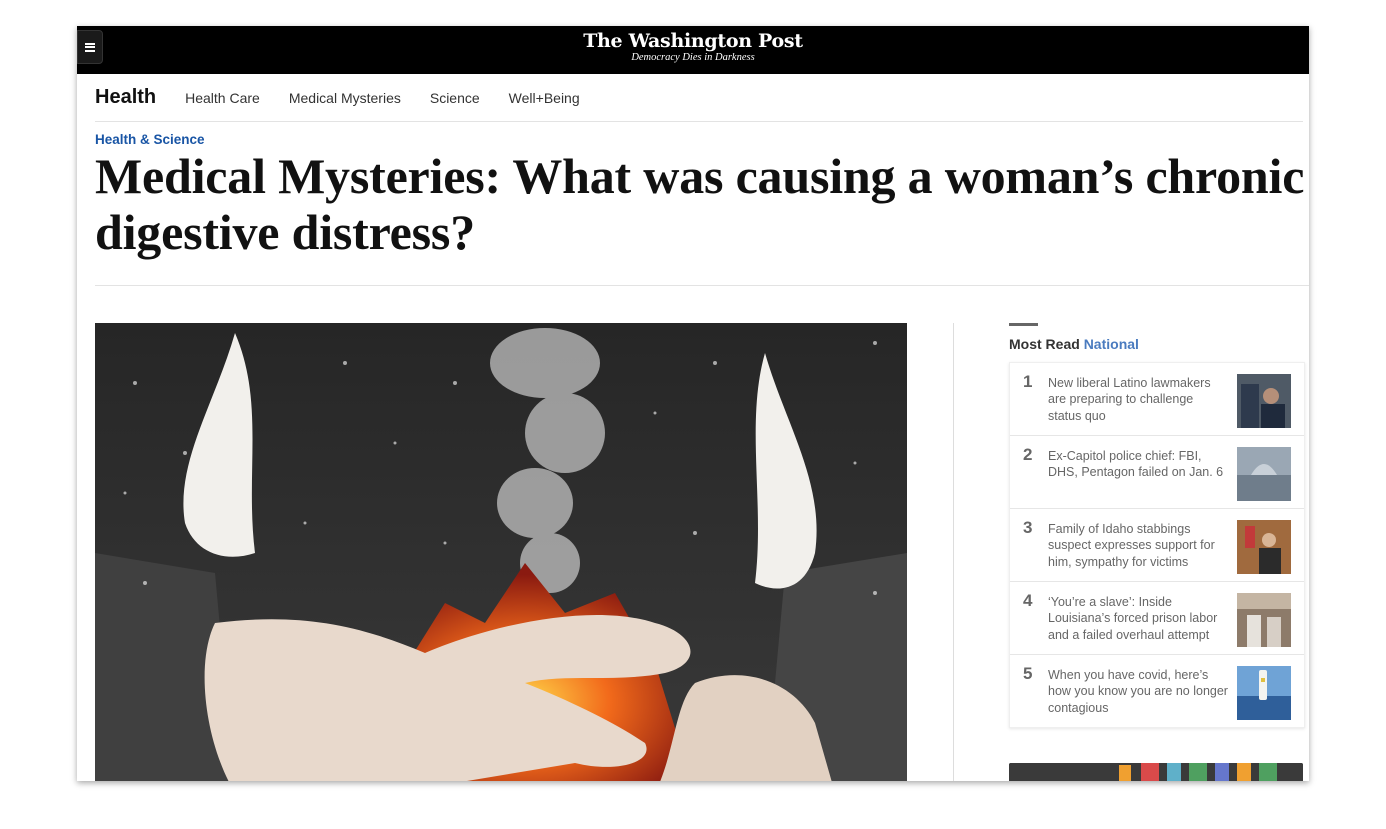  Describe the element at coordinates (345, 98) in the screenshot. I see `nav-link-medical-mysteries: Medical Mysteries` at that location.